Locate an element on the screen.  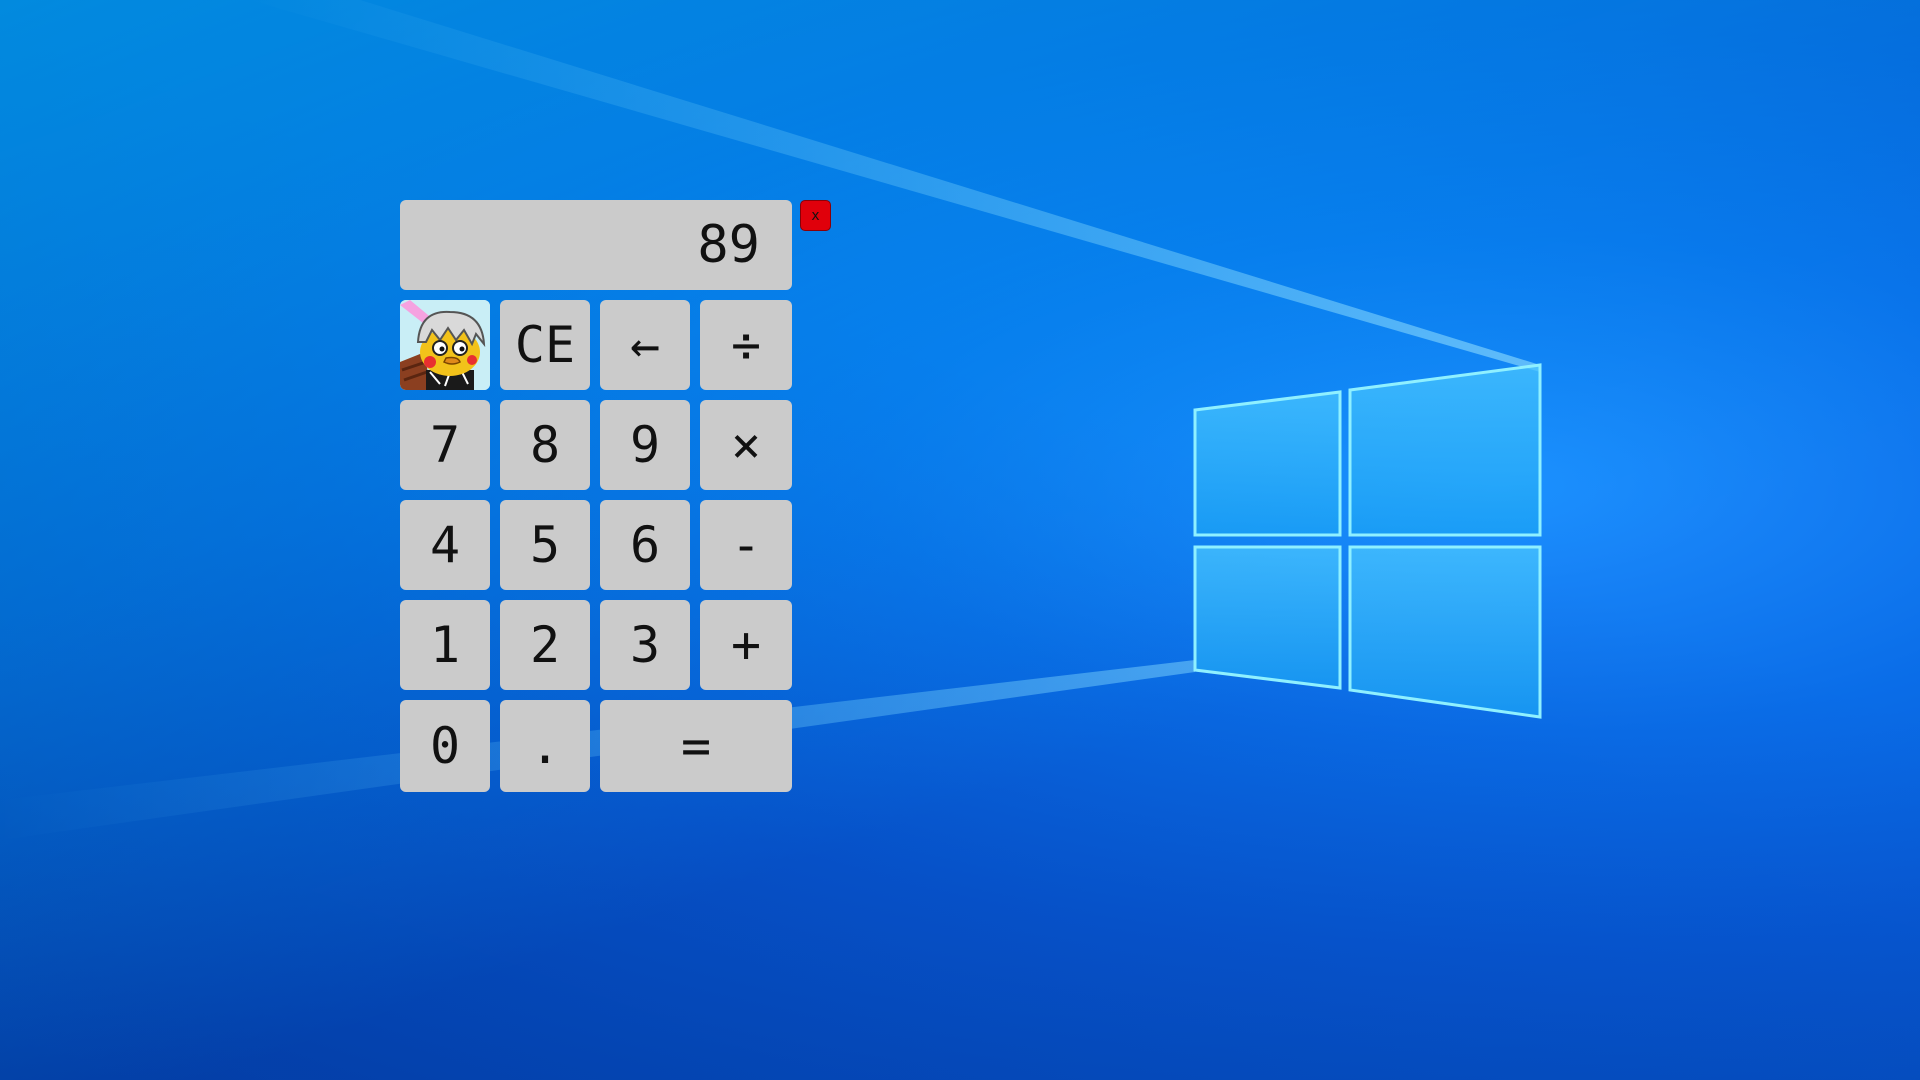
digit-3-button: 3 is located at coordinates (645, 645).